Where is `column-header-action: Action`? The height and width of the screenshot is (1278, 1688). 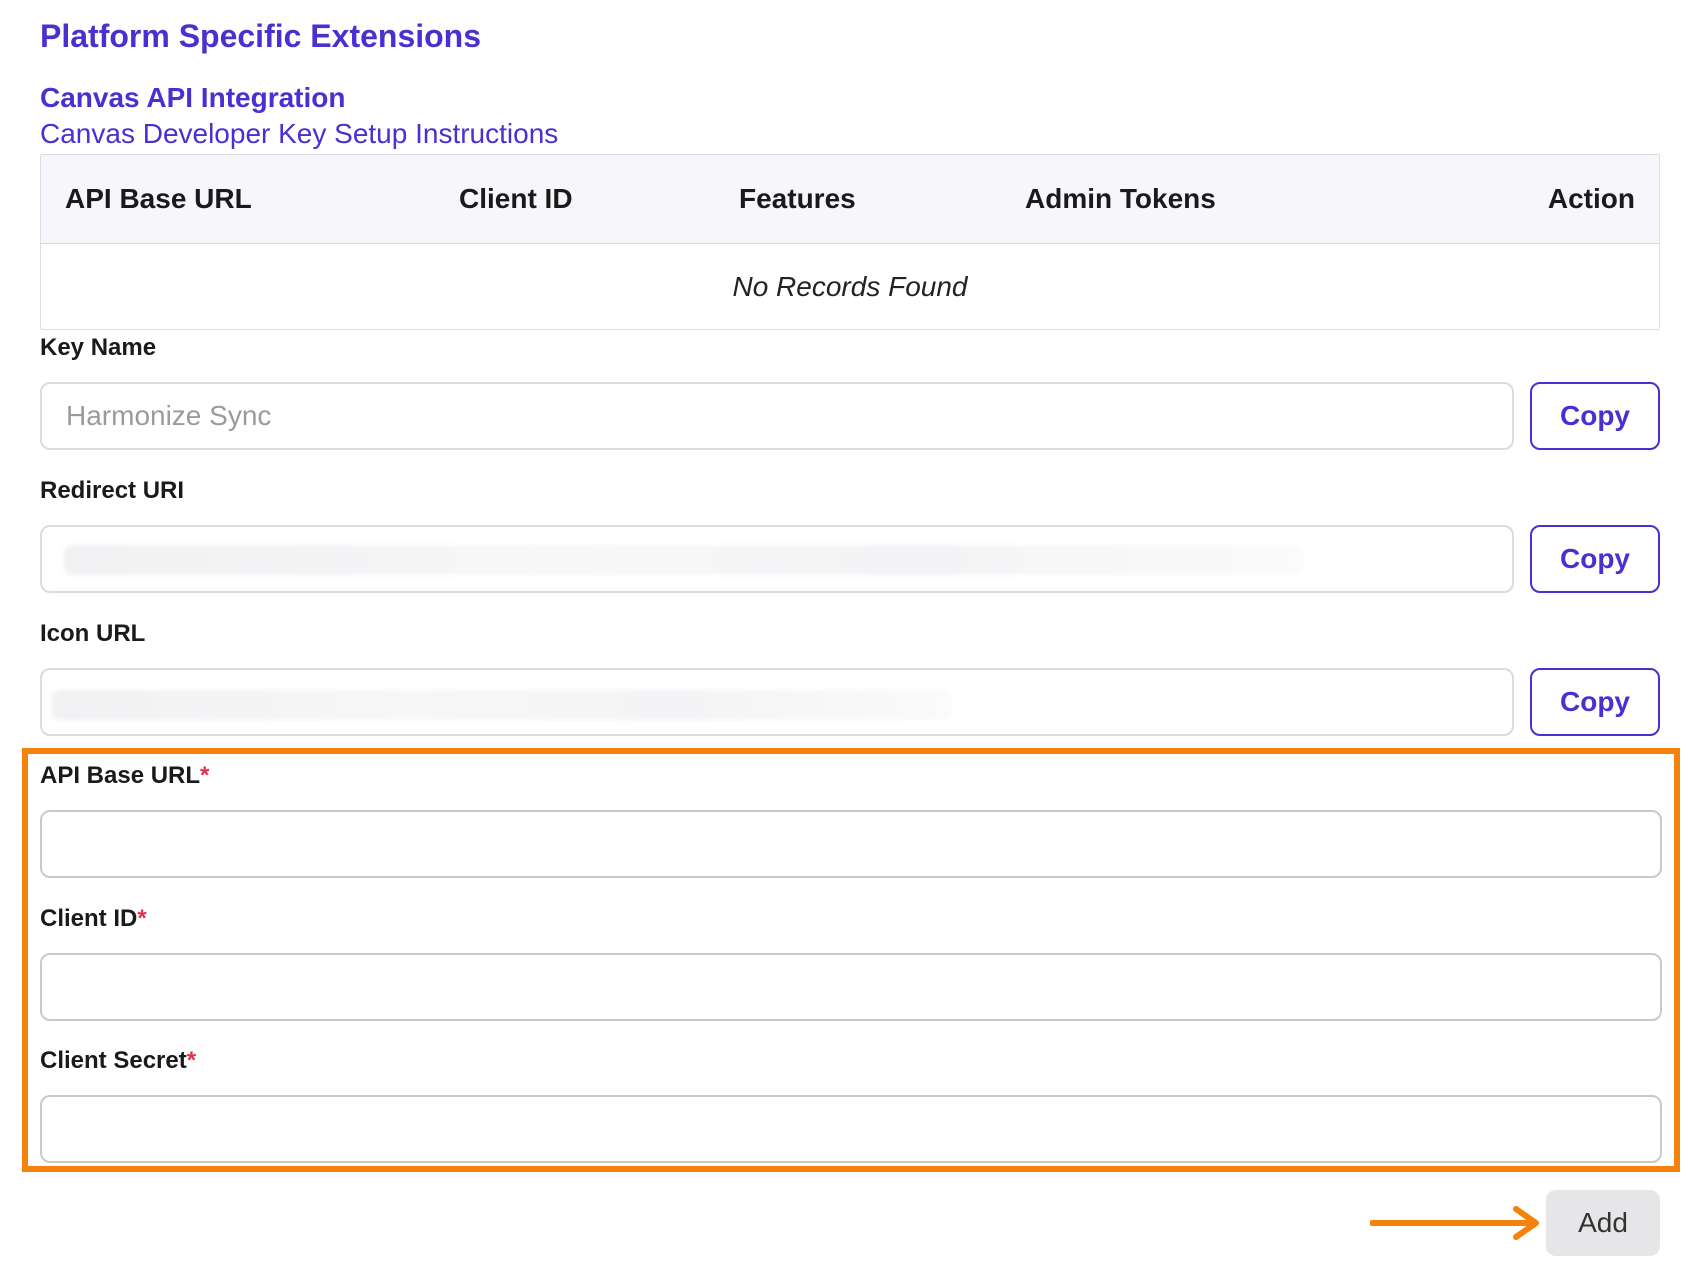 column-header-action: Action is located at coordinates (1591, 198).